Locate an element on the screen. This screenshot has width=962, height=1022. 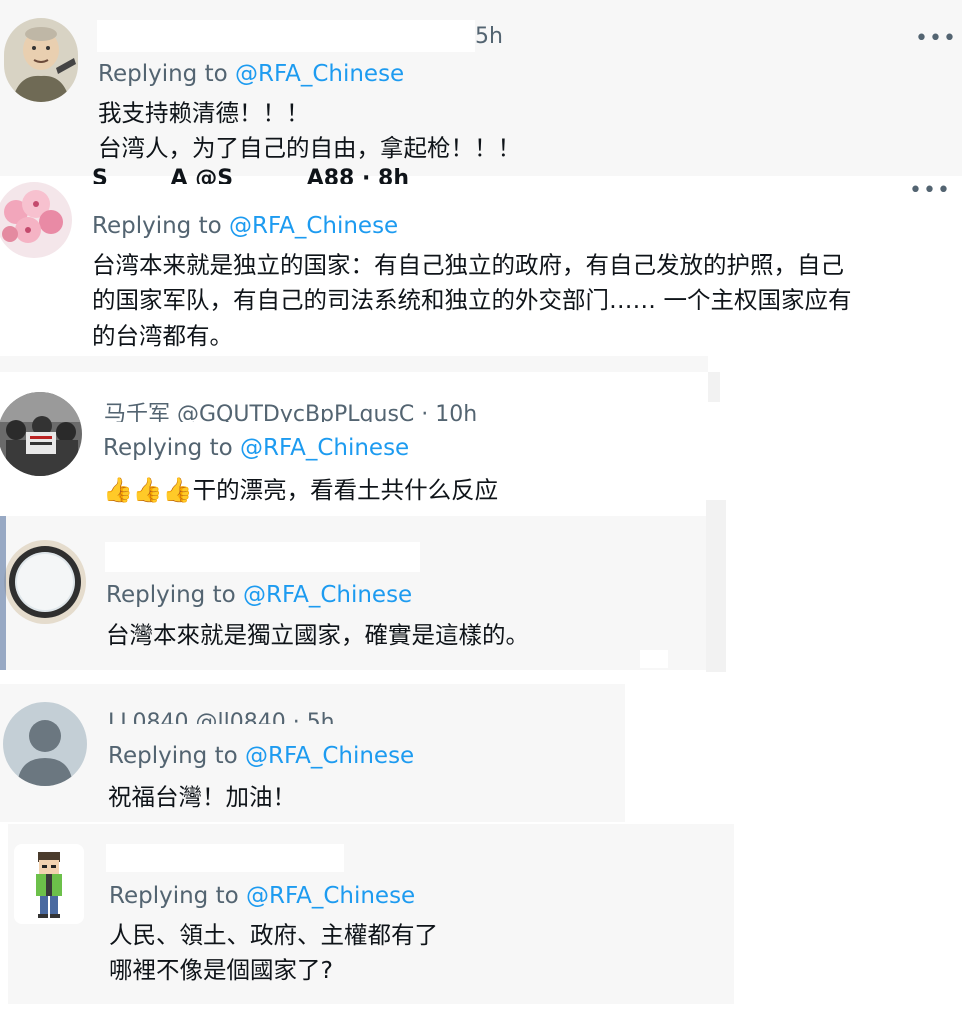
thumbs-up-emoji: 👍👍👍 is located at coordinates (148, 490).